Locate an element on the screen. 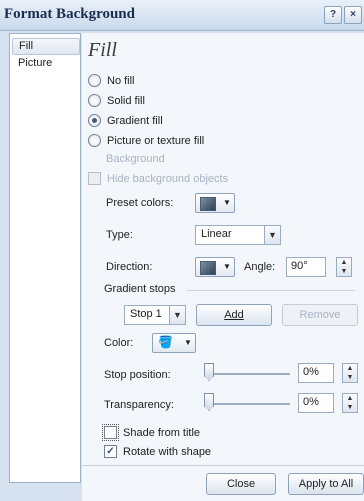  panel-heading: Fill is located at coordinates (102, 50).